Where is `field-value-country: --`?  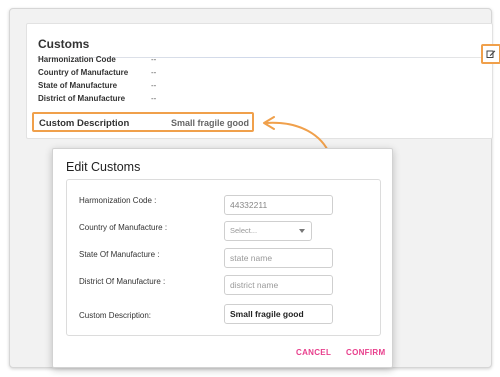 field-value-country: -- is located at coordinates (154, 72).